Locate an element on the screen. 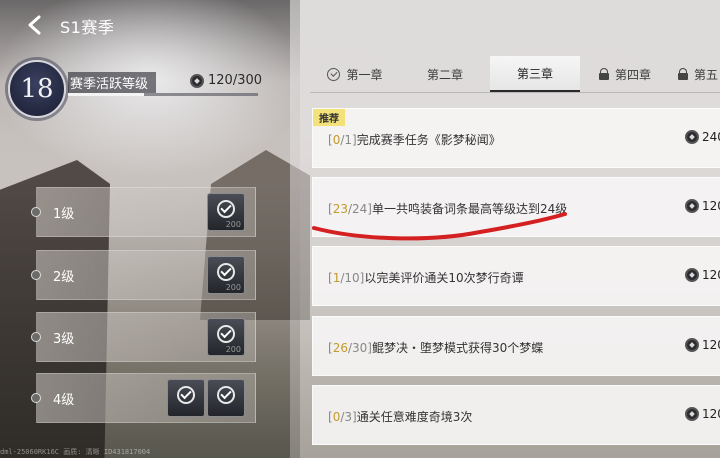 Image resolution: width=720 pixels, height=458 pixels. task-description: [26/30]鲲梦决・堕梦模式获得30个梦蝶 is located at coordinates (436, 348).